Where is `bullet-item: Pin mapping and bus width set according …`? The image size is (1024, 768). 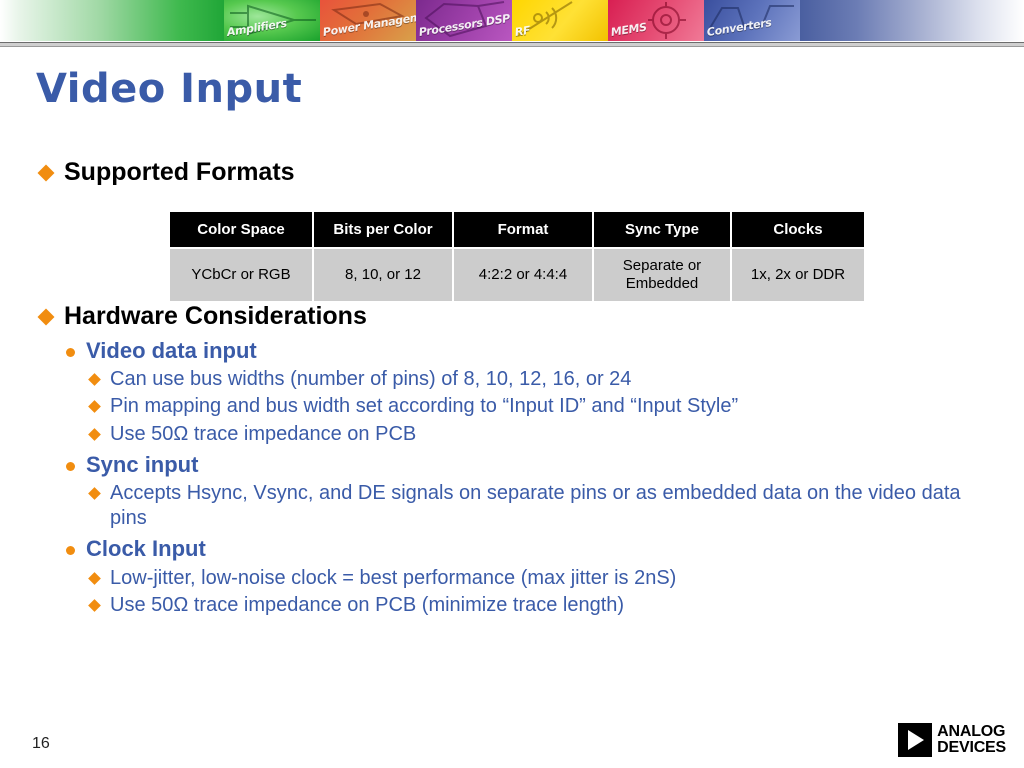 bullet-item: Pin mapping and bus width set according … is located at coordinates (512, 406).